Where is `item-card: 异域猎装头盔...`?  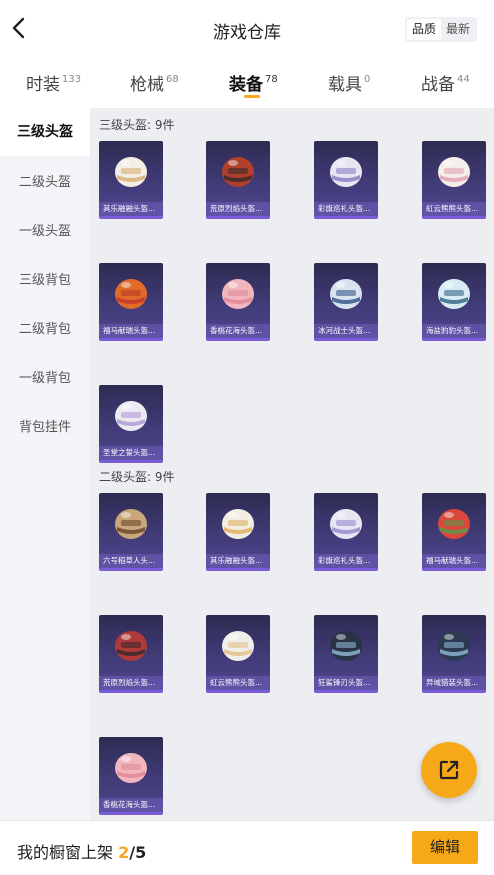 item-card: 异域猎装头盔... is located at coordinates (454, 654).